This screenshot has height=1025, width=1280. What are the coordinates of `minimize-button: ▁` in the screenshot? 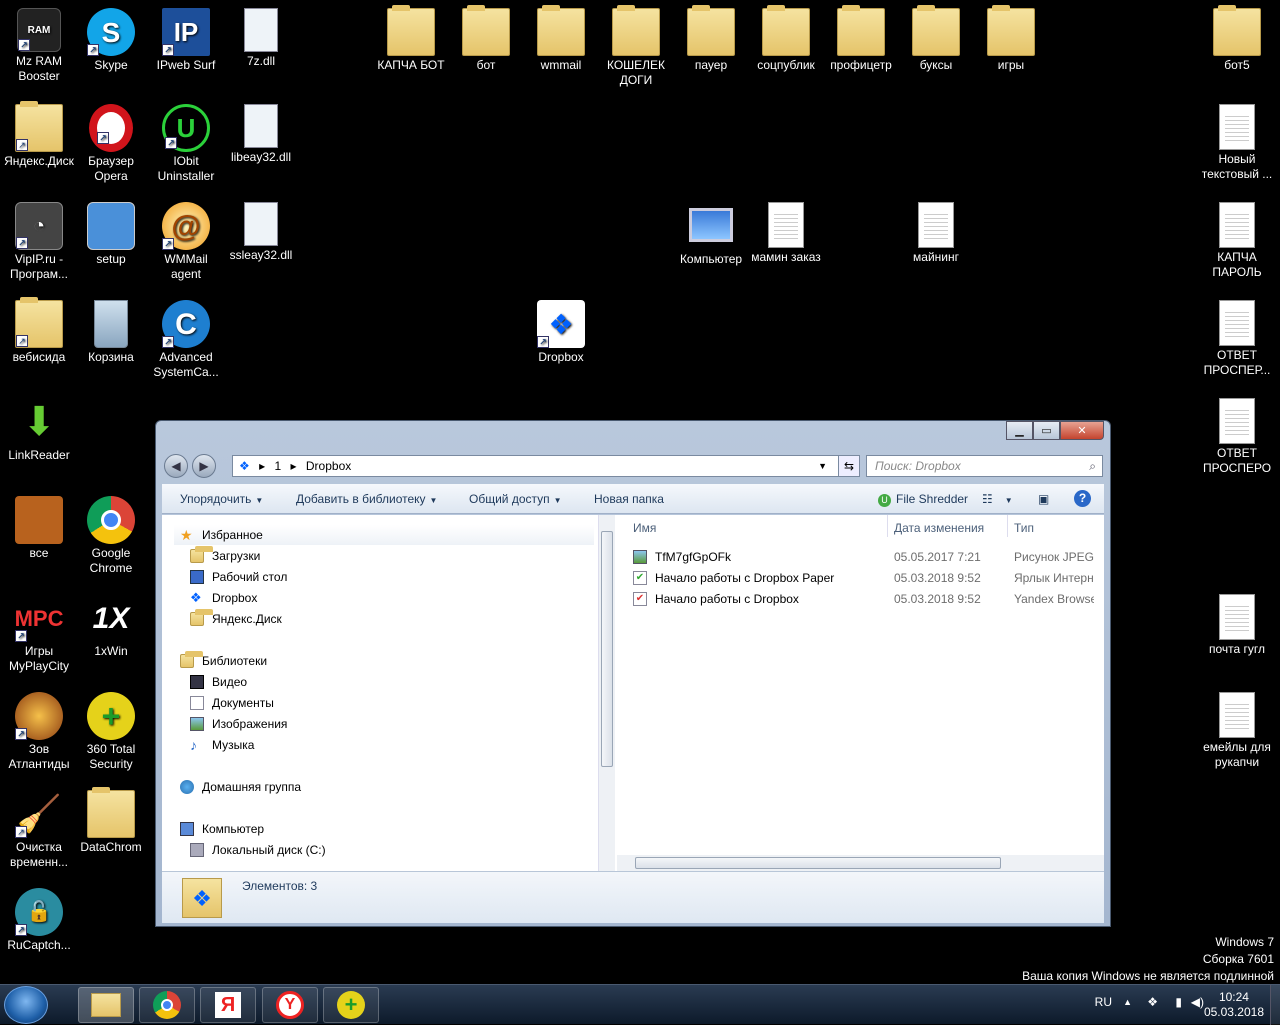 It's located at (1019, 430).